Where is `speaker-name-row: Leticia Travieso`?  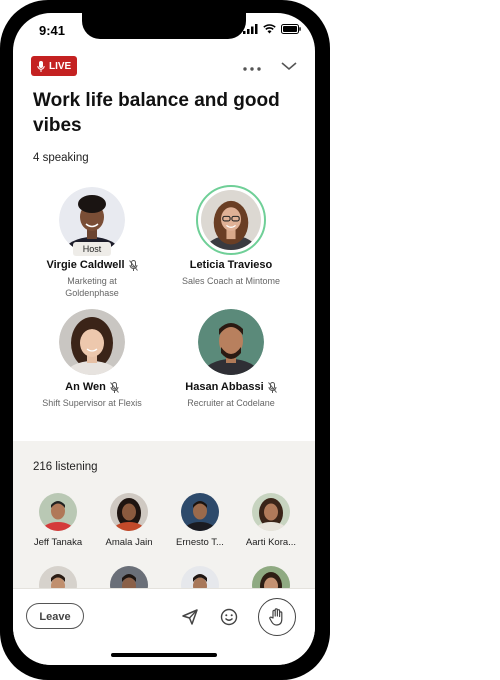
speaker-name-row: Leticia Travieso is located at coordinates (231, 265).